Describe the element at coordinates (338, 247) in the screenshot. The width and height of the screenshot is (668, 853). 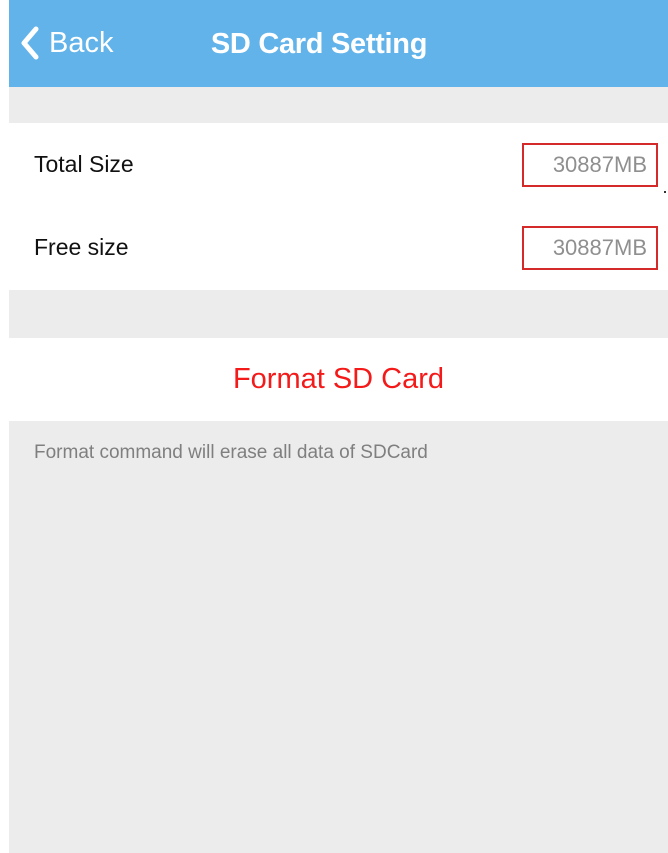
I see `free-size-row: Free size 30887MB` at that location.